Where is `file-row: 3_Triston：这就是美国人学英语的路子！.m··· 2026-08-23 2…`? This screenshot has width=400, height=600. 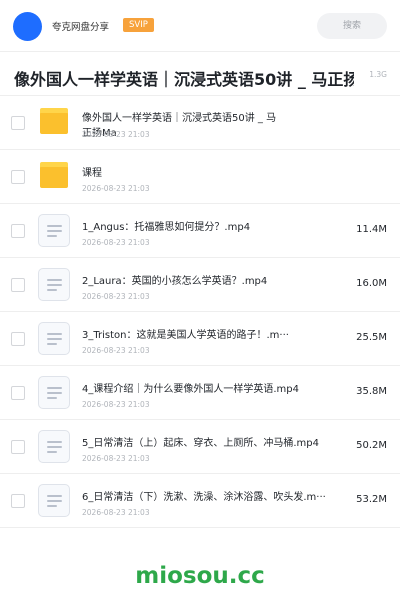
file-row: 3_Triston：这就是美国人学英语的路子！.m··· 2026-08-23 2… is located at coordinates (200, 339).